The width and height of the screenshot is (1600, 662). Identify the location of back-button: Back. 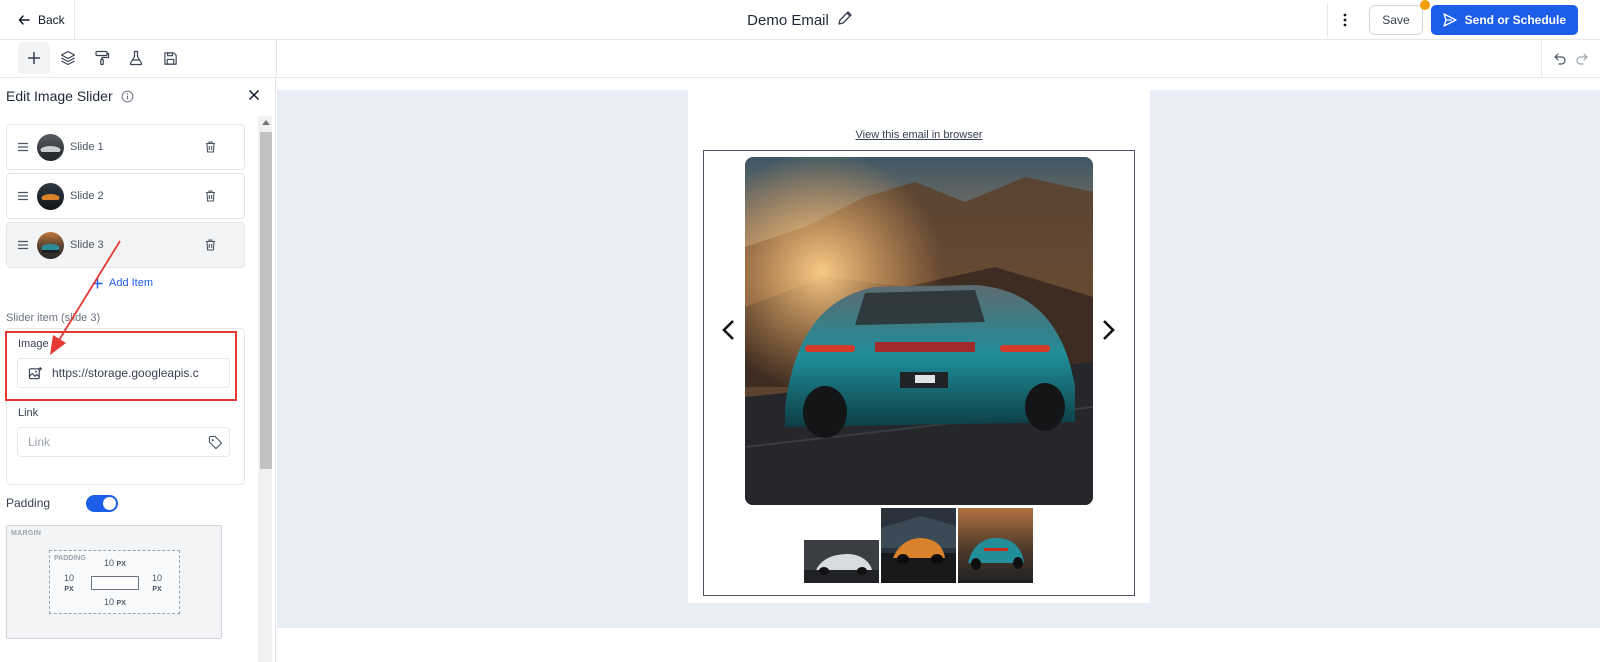
(37, 20).